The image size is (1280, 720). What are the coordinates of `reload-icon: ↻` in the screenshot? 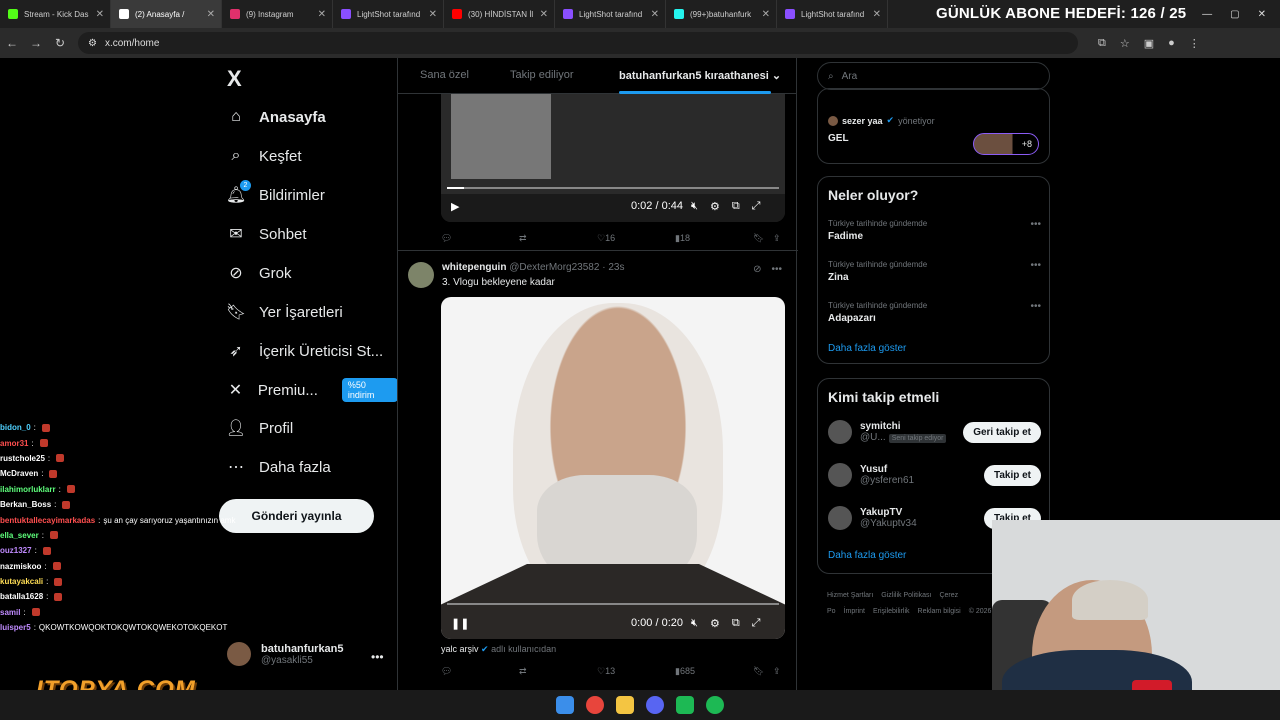 It's located at (60, 43).